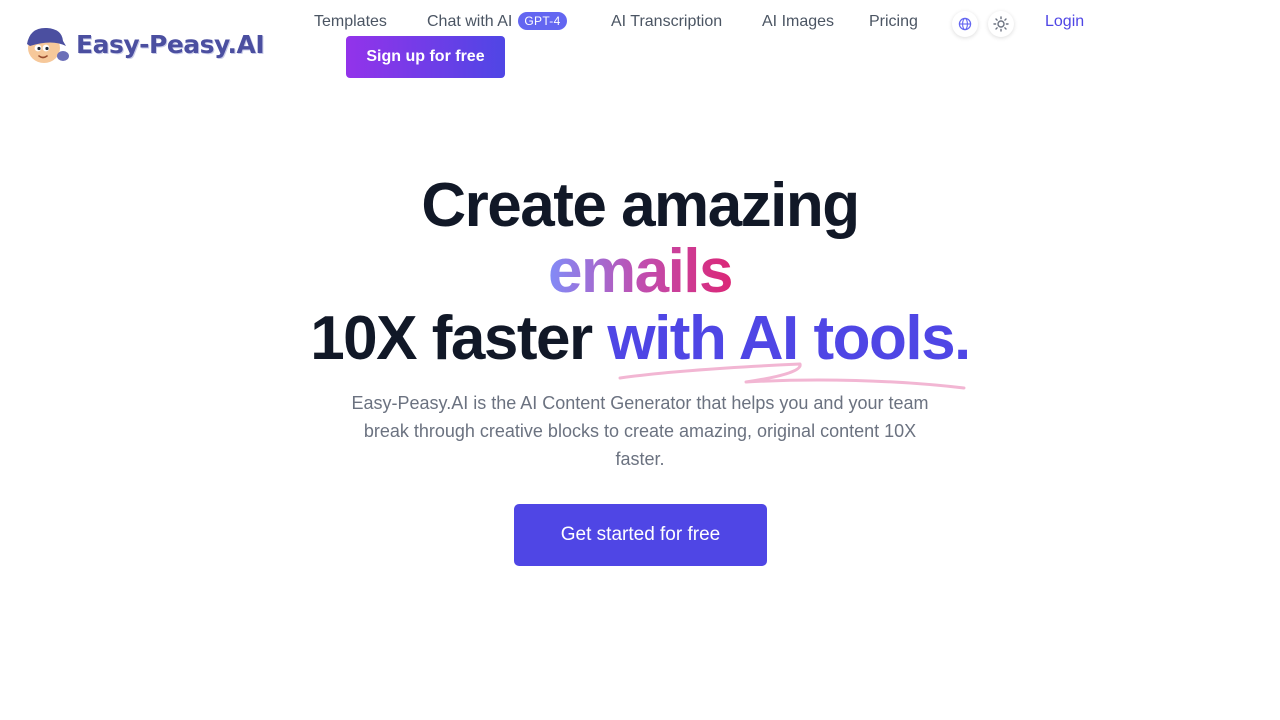 This screenshot has height=720, width=1280. What do you see at coordinates (893, 22) in the screenshot?
I see `nav-pricing-link: Pricing` at bounding box center [893, 22].